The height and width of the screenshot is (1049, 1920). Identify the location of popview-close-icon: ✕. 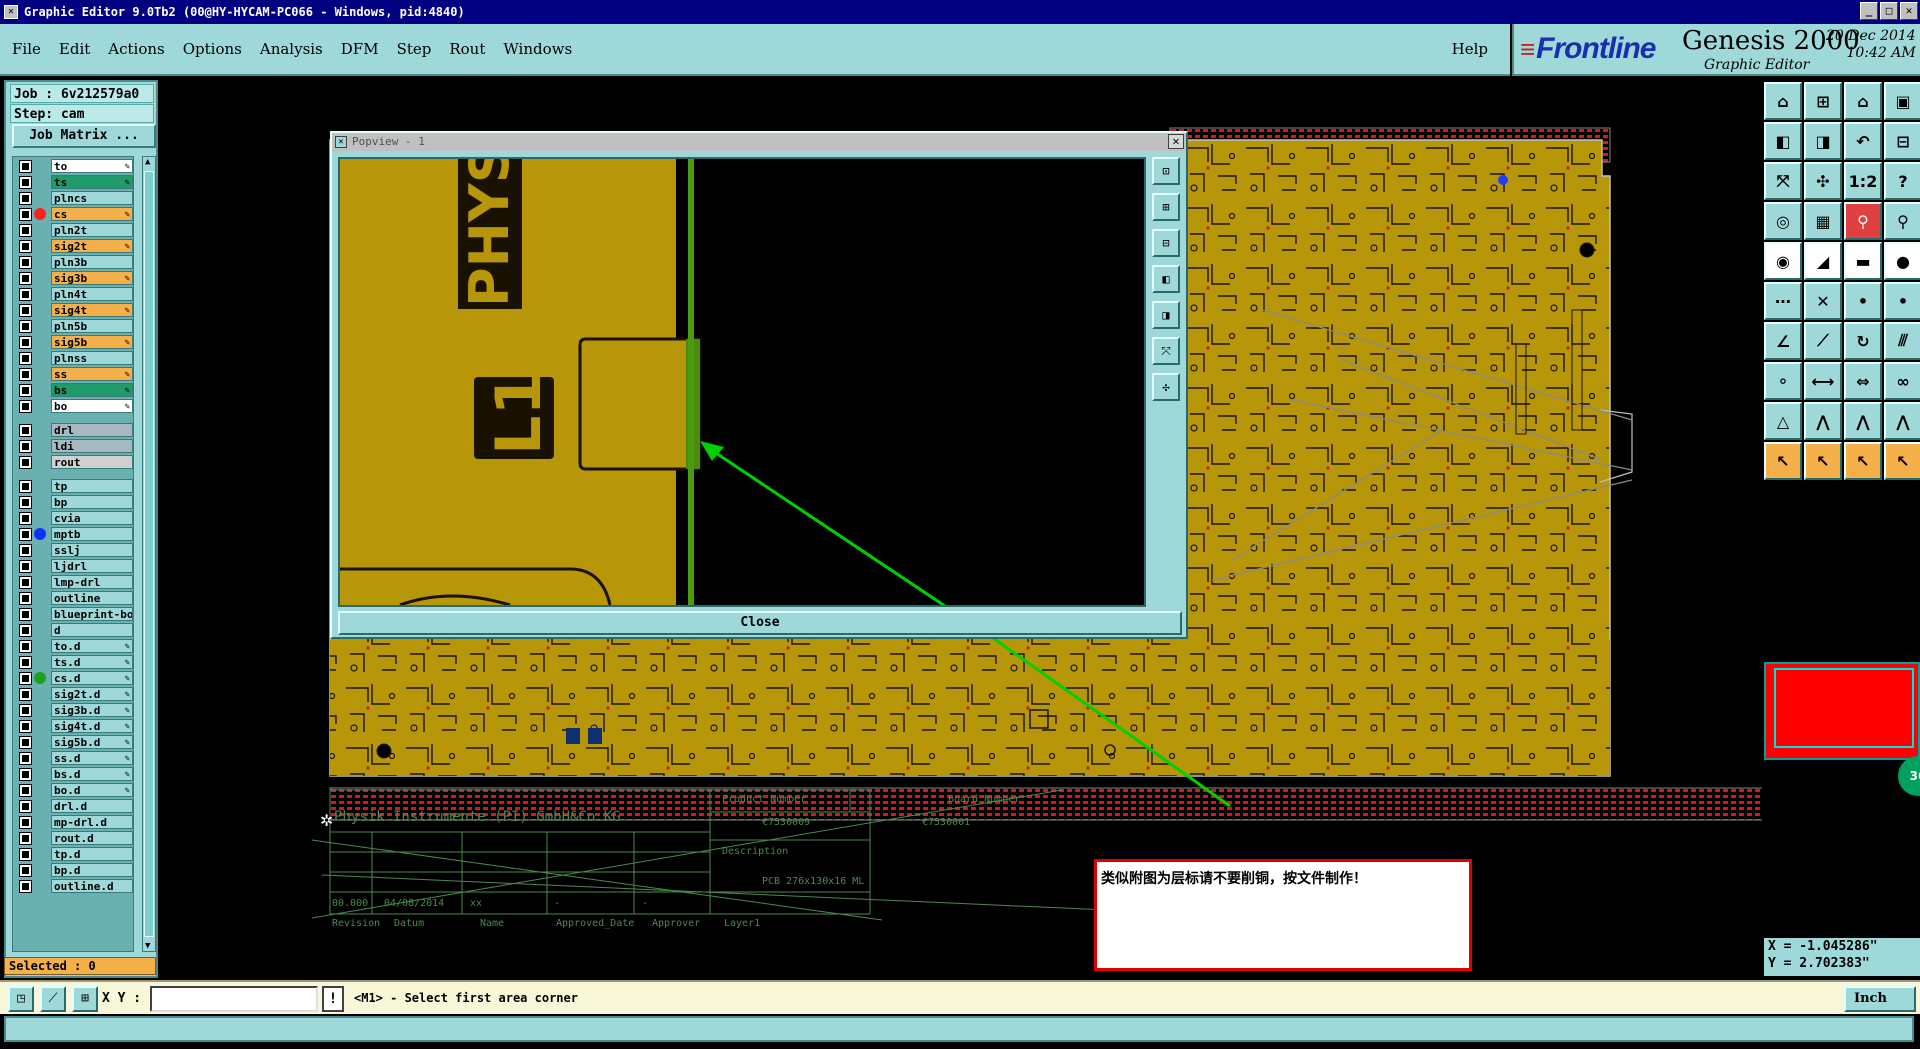
(1176, 141).